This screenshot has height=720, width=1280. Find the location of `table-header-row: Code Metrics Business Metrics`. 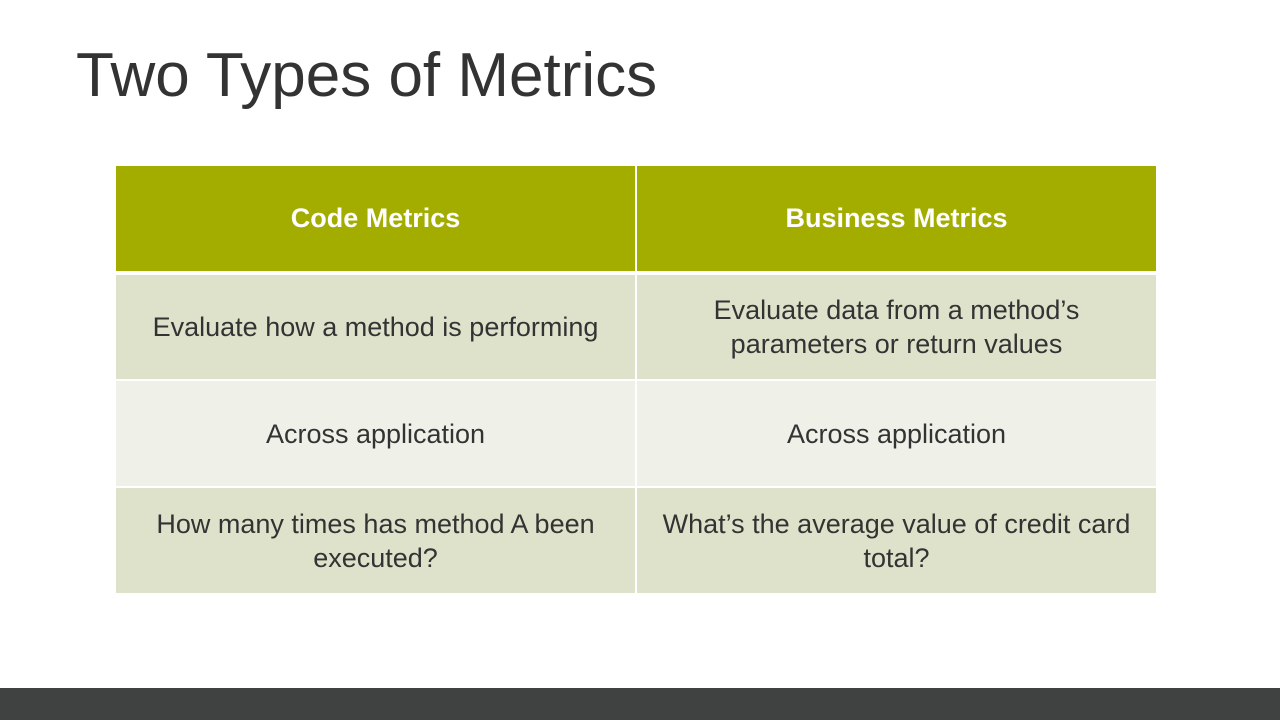

table-header-row: Code Metrics Business Metrics is located at coordinates (636, 219).